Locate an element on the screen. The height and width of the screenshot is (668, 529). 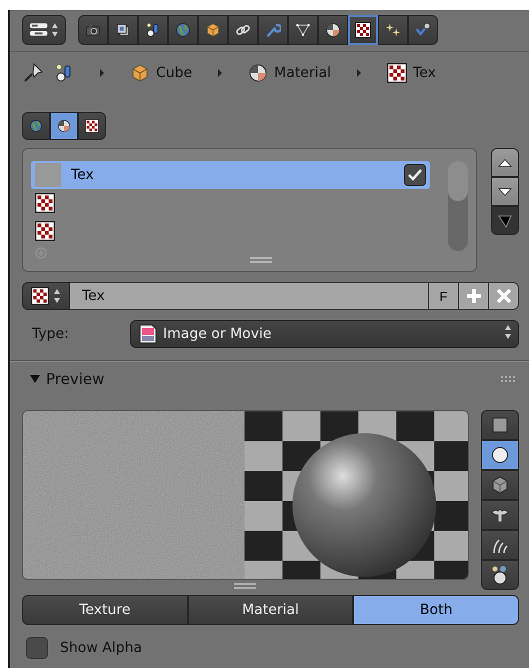
preview-mode-tab: Texture is located at coordinates (105, 610).